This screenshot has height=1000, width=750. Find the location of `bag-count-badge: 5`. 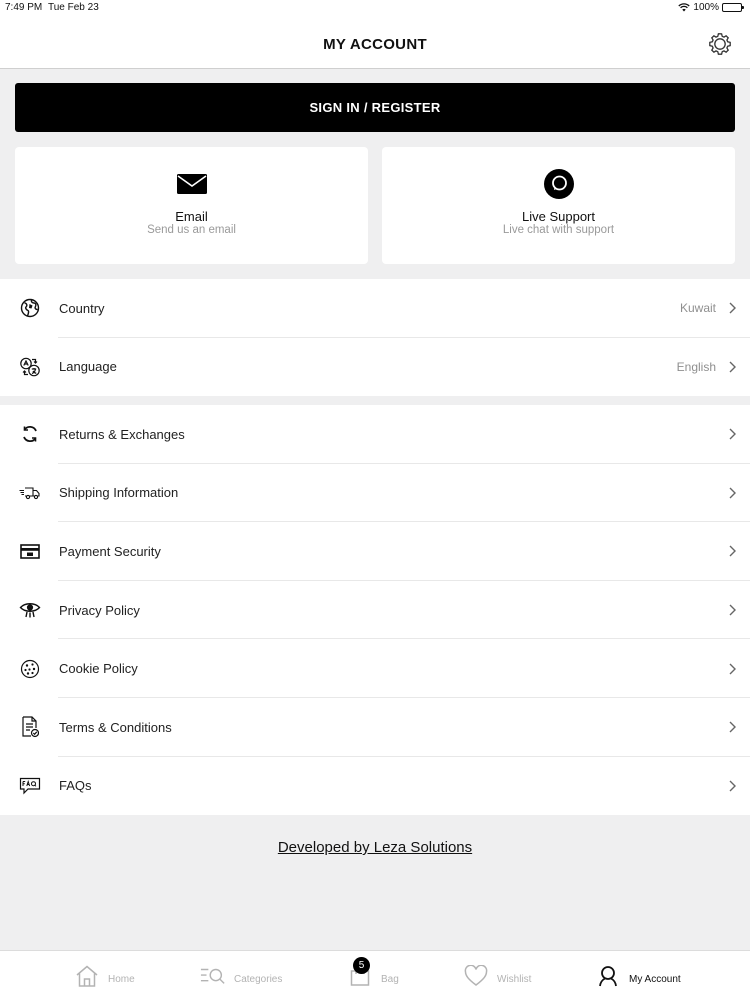

bag-count-badge: 5 is located at coordinates (361, 965).